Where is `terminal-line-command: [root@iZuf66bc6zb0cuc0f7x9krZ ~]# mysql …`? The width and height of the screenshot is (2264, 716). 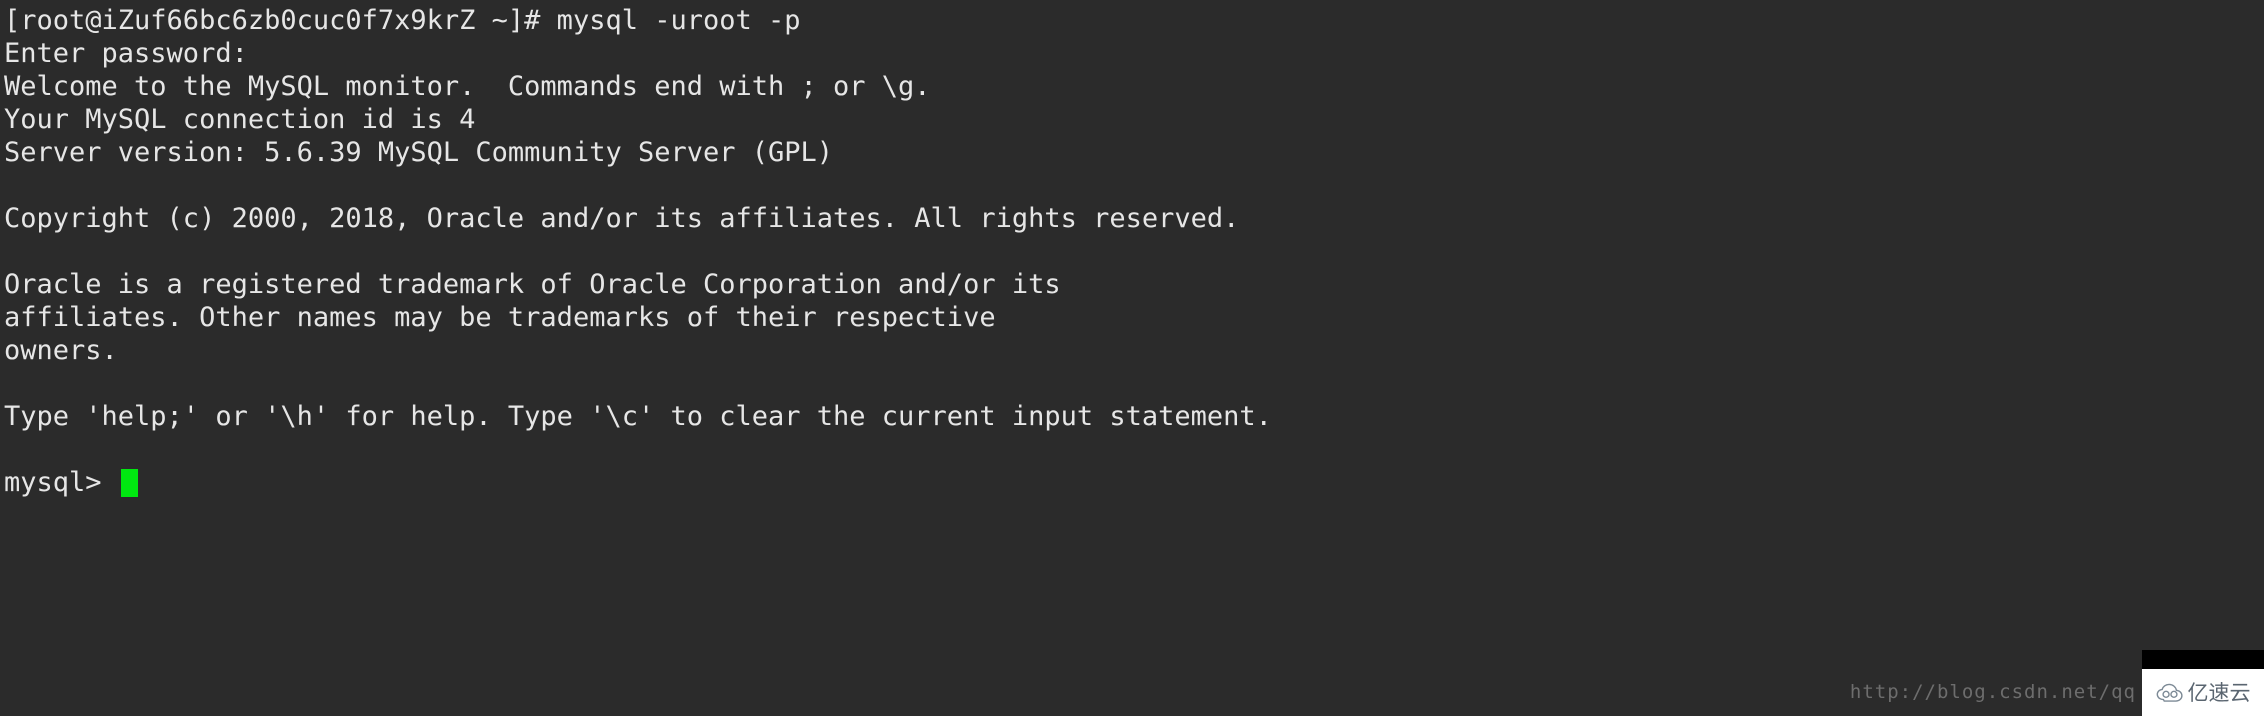 terminal-line-command: [root@iZuf66bc6zb0cuc0f7x9krZ ~]# mysql … is located at coordinates (402, 20).